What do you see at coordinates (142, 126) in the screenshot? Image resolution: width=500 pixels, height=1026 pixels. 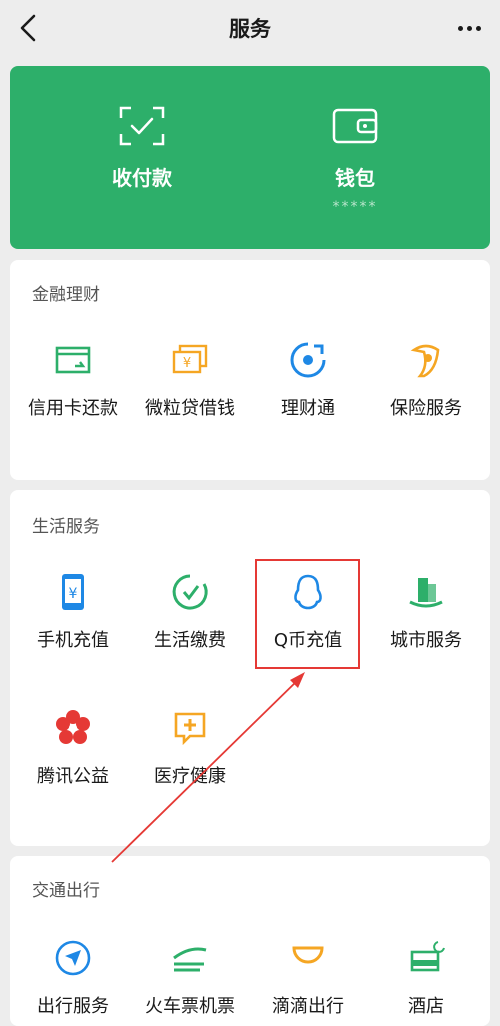 I see `scan-pay-icon` at bounding box center [142, 126].